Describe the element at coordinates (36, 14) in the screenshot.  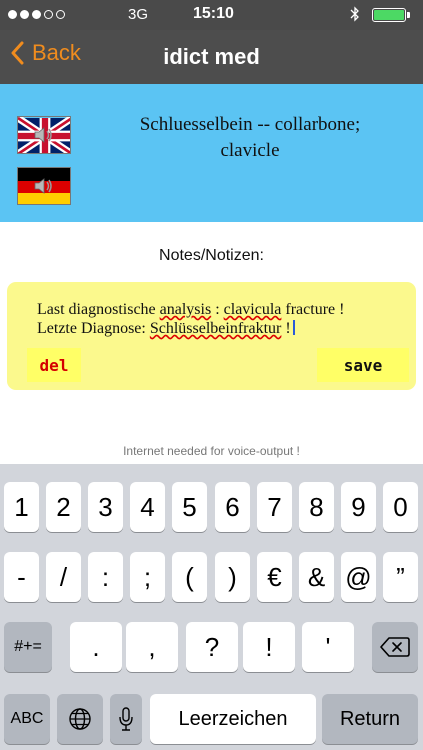
I see `signal-strength-icon` at that location.